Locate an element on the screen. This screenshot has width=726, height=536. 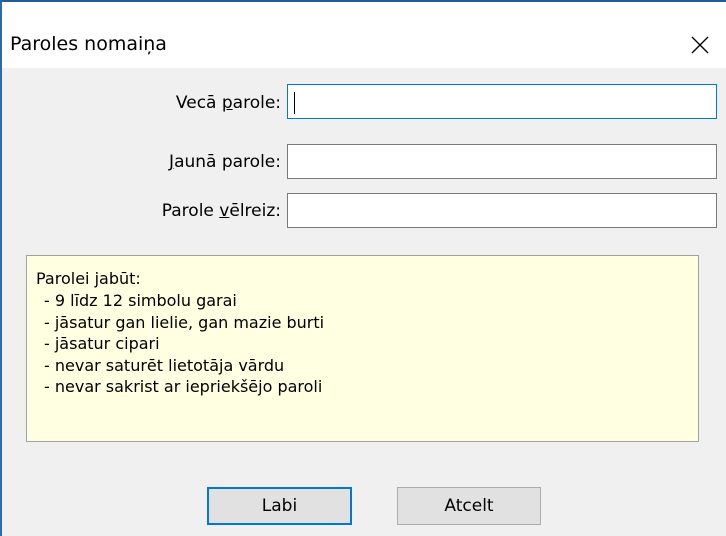
confirm-password-label-text: Parole is located at coordinates (190, 211).